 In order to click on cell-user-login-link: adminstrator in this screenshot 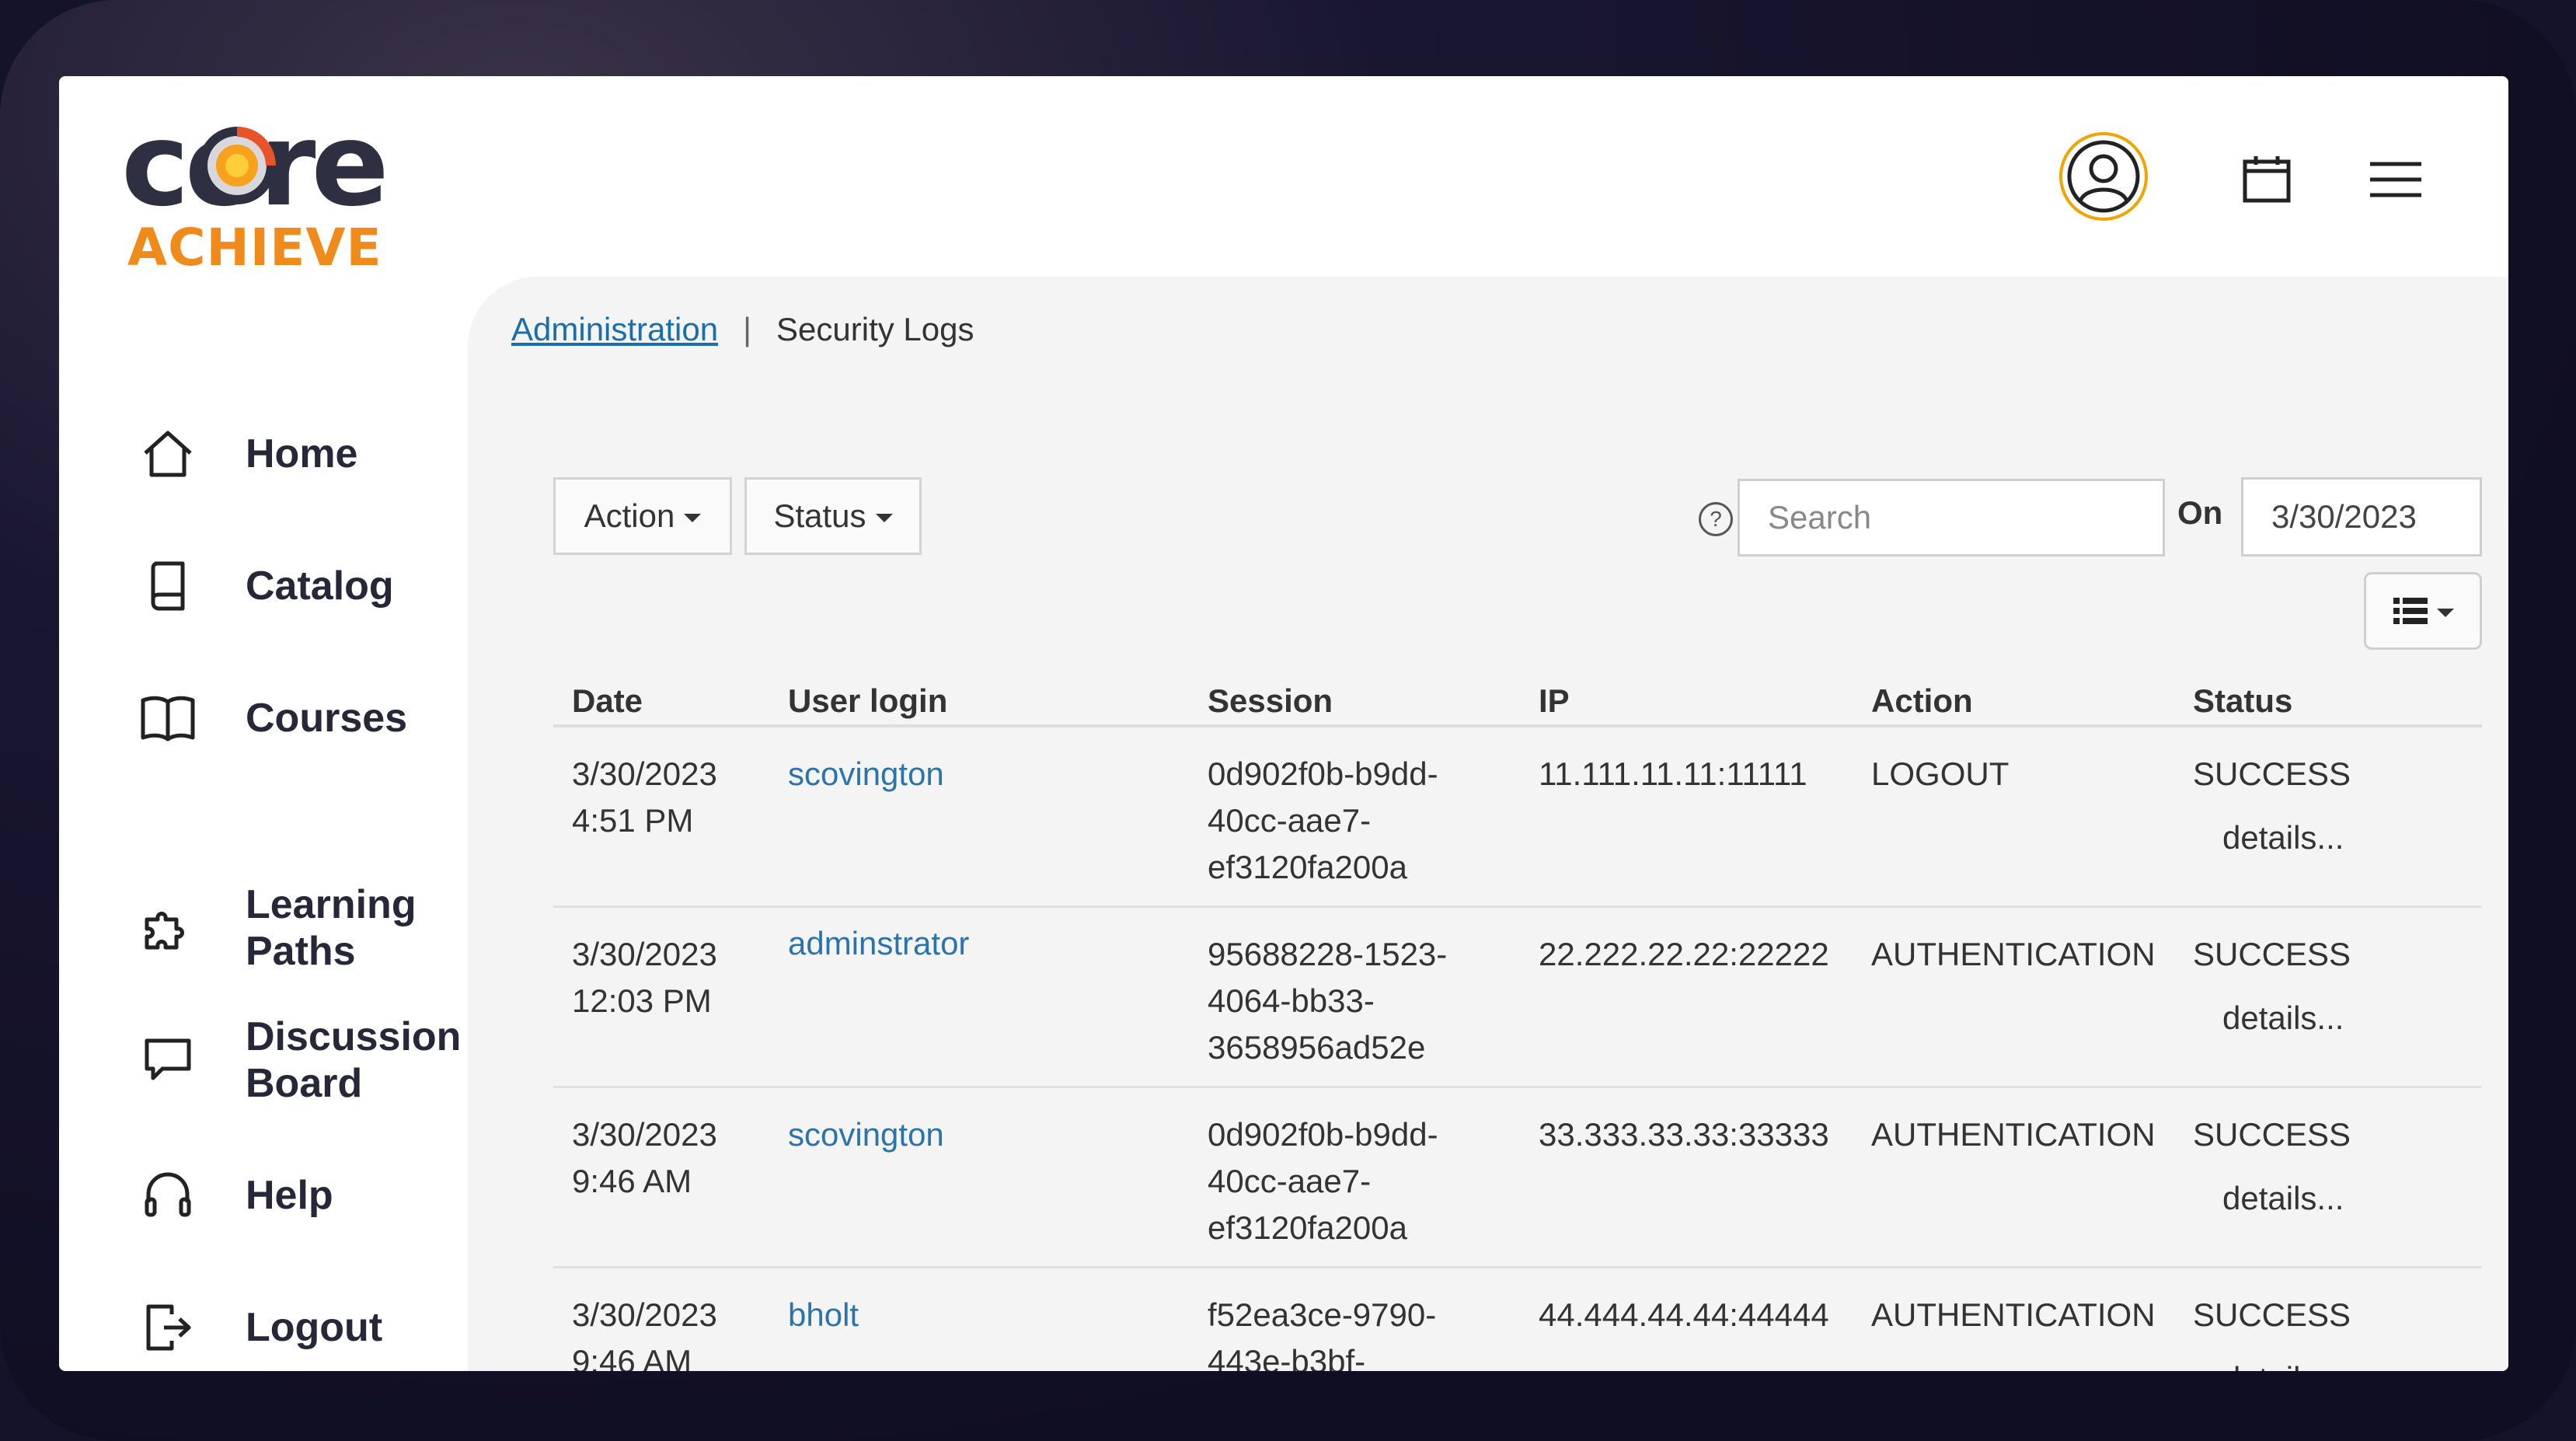, I will do `click(878, 943)`.